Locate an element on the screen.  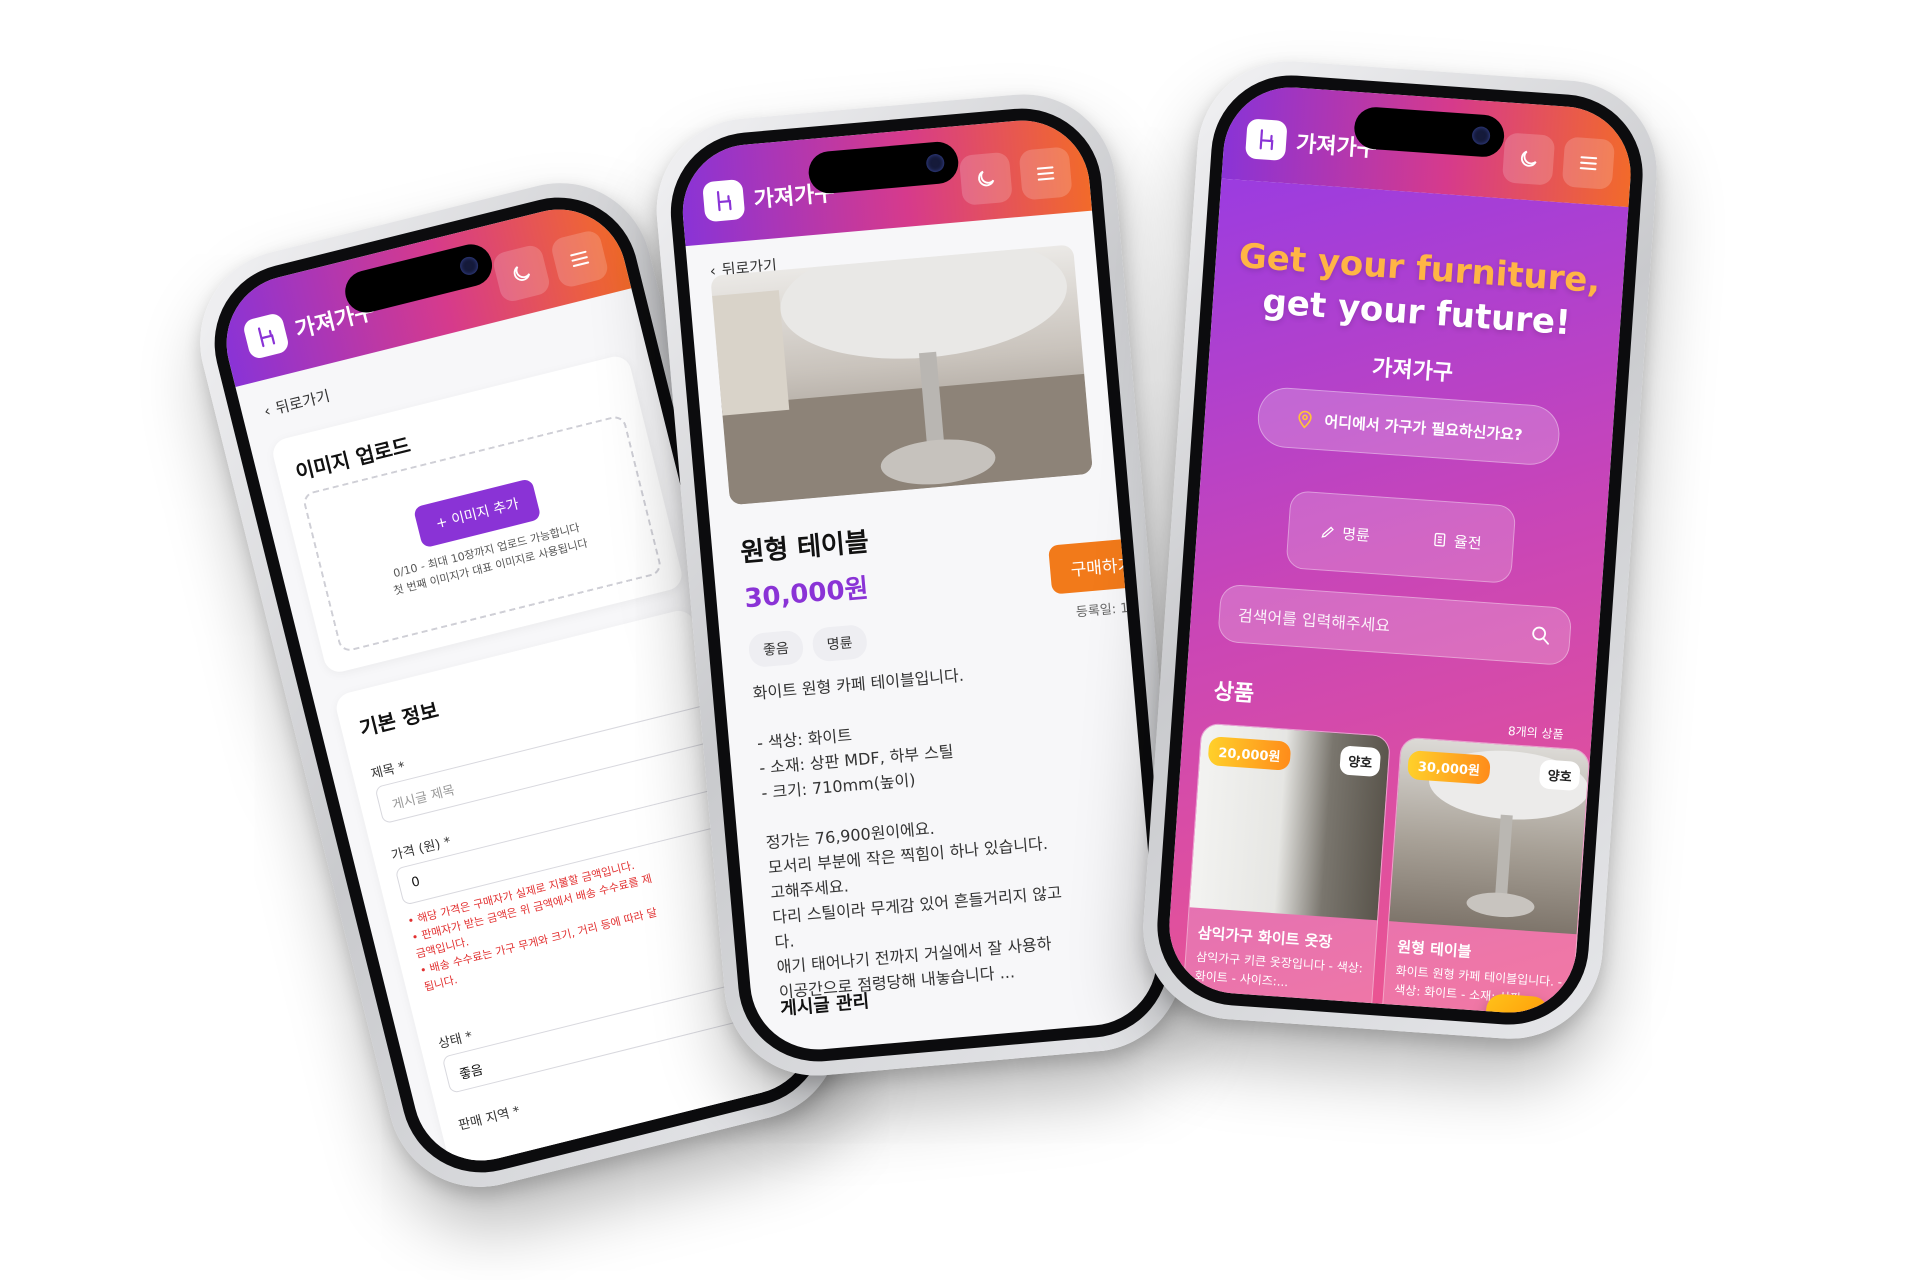
back-label: 뒤로가기 is located at coordinates (302, 402).